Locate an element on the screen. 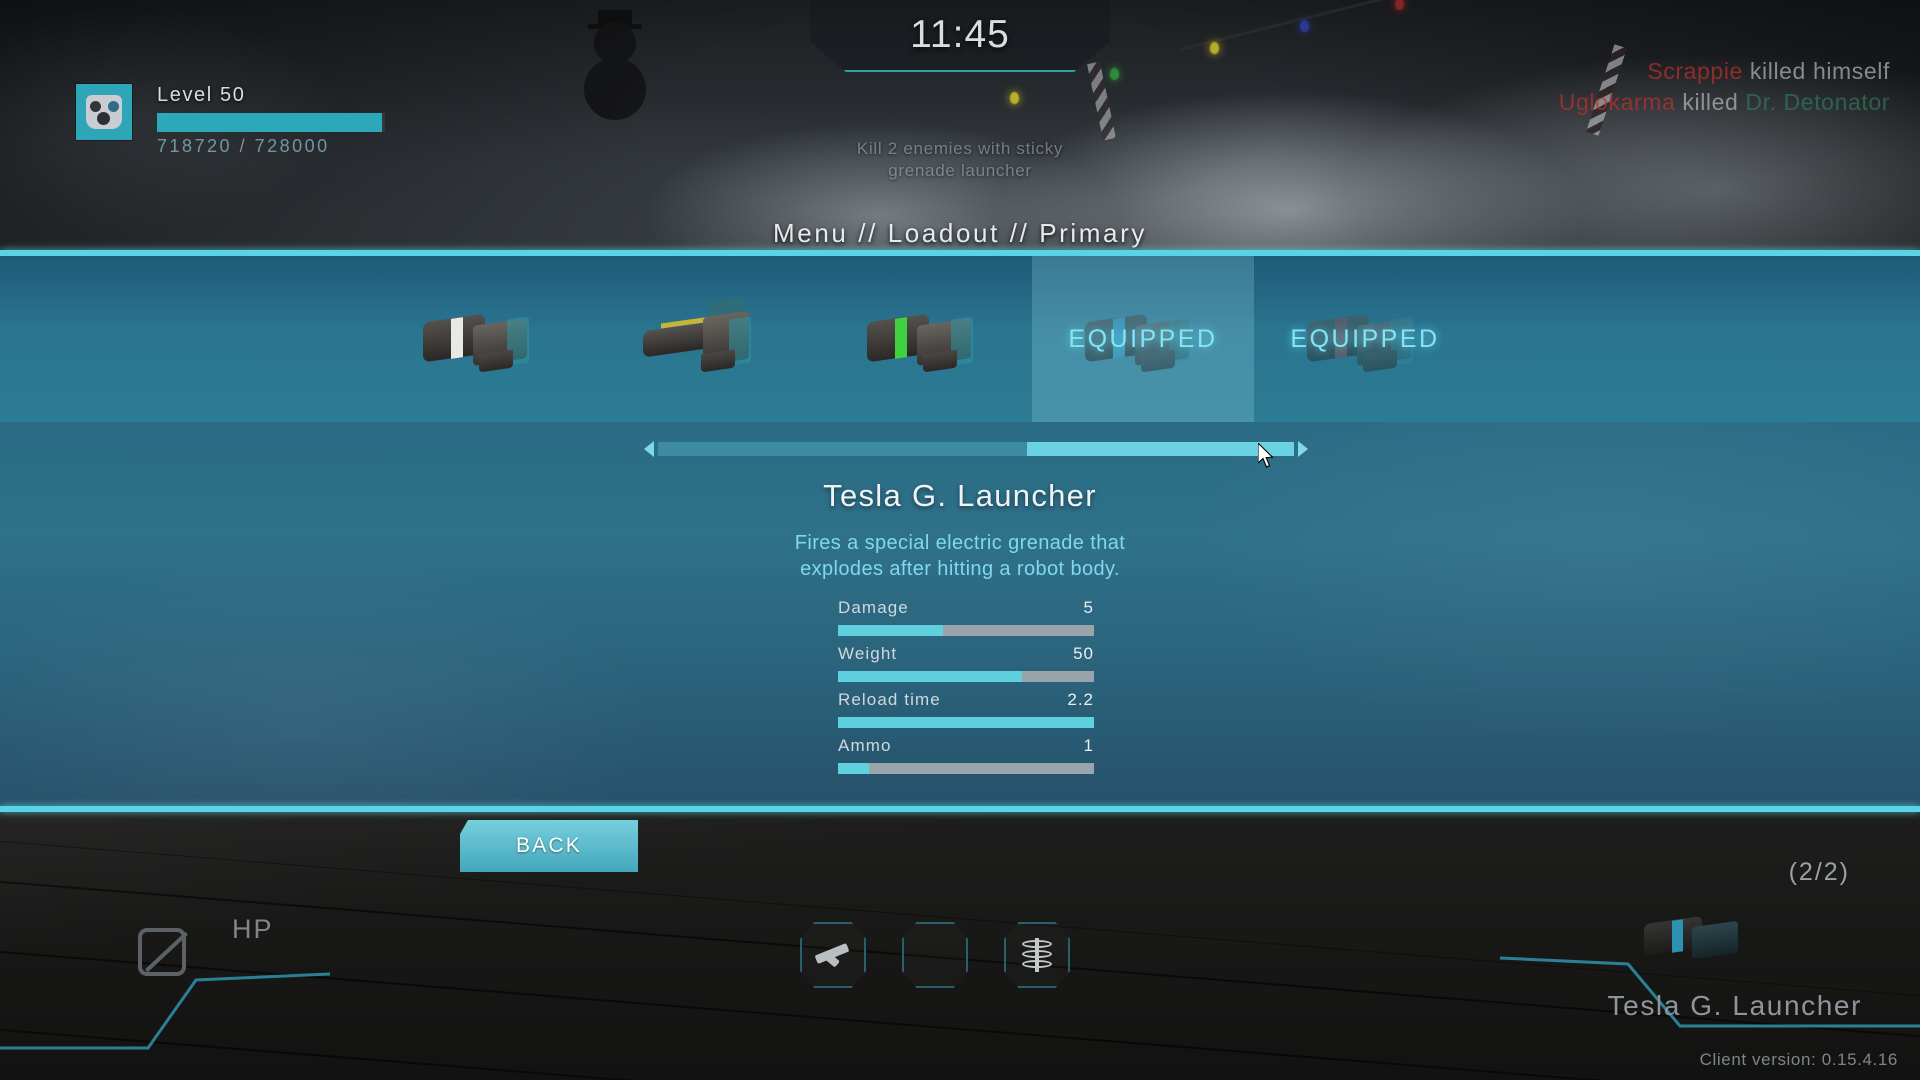 Image resolution: width=1920 pixels, height=1080 pixels. xp-bar-fill is located at coordinates (270, 122).